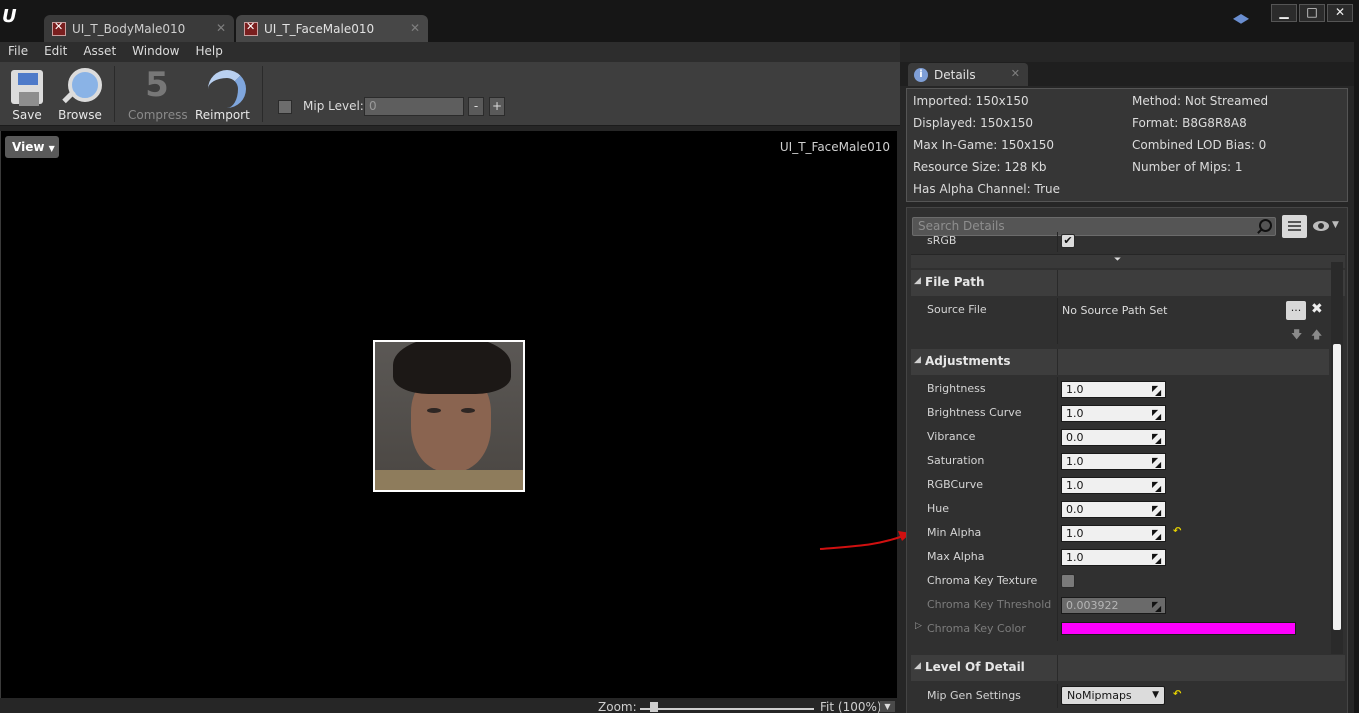  I want to click on category-adjustments: ◢ Adjustments, so click(1120, 362).